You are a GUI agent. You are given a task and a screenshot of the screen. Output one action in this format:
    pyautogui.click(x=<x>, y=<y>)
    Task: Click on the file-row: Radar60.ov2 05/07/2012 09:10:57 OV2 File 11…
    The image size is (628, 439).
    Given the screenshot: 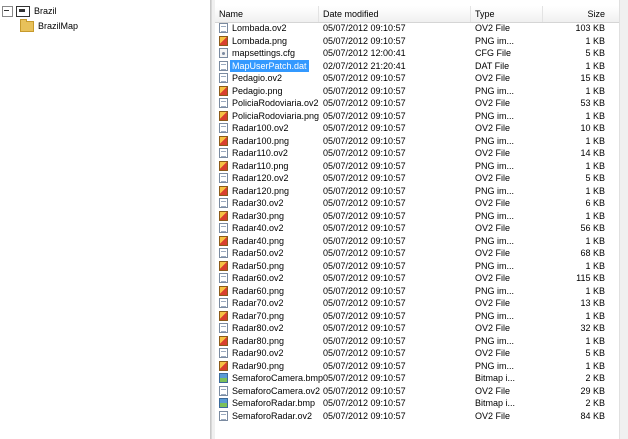 What is the action you would take?
    pyautogui.click(x=417, y=278)
    